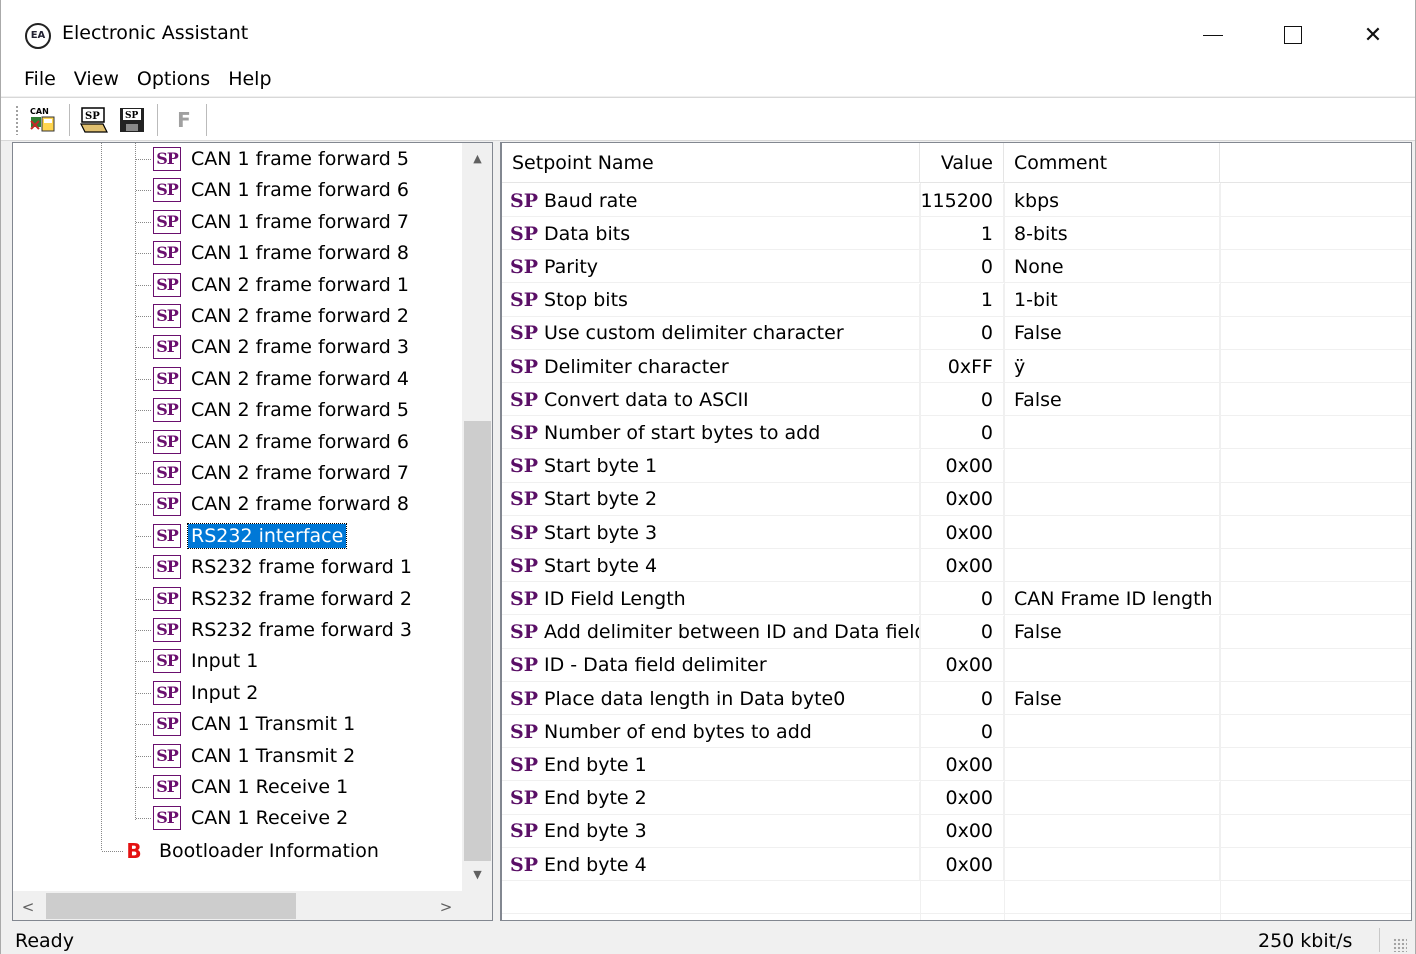  What do you see at coordinates (956, 433) in the screenshot?
I see `list-row: SP Number of start bytes to add 0` at bounding box center [956, 433].